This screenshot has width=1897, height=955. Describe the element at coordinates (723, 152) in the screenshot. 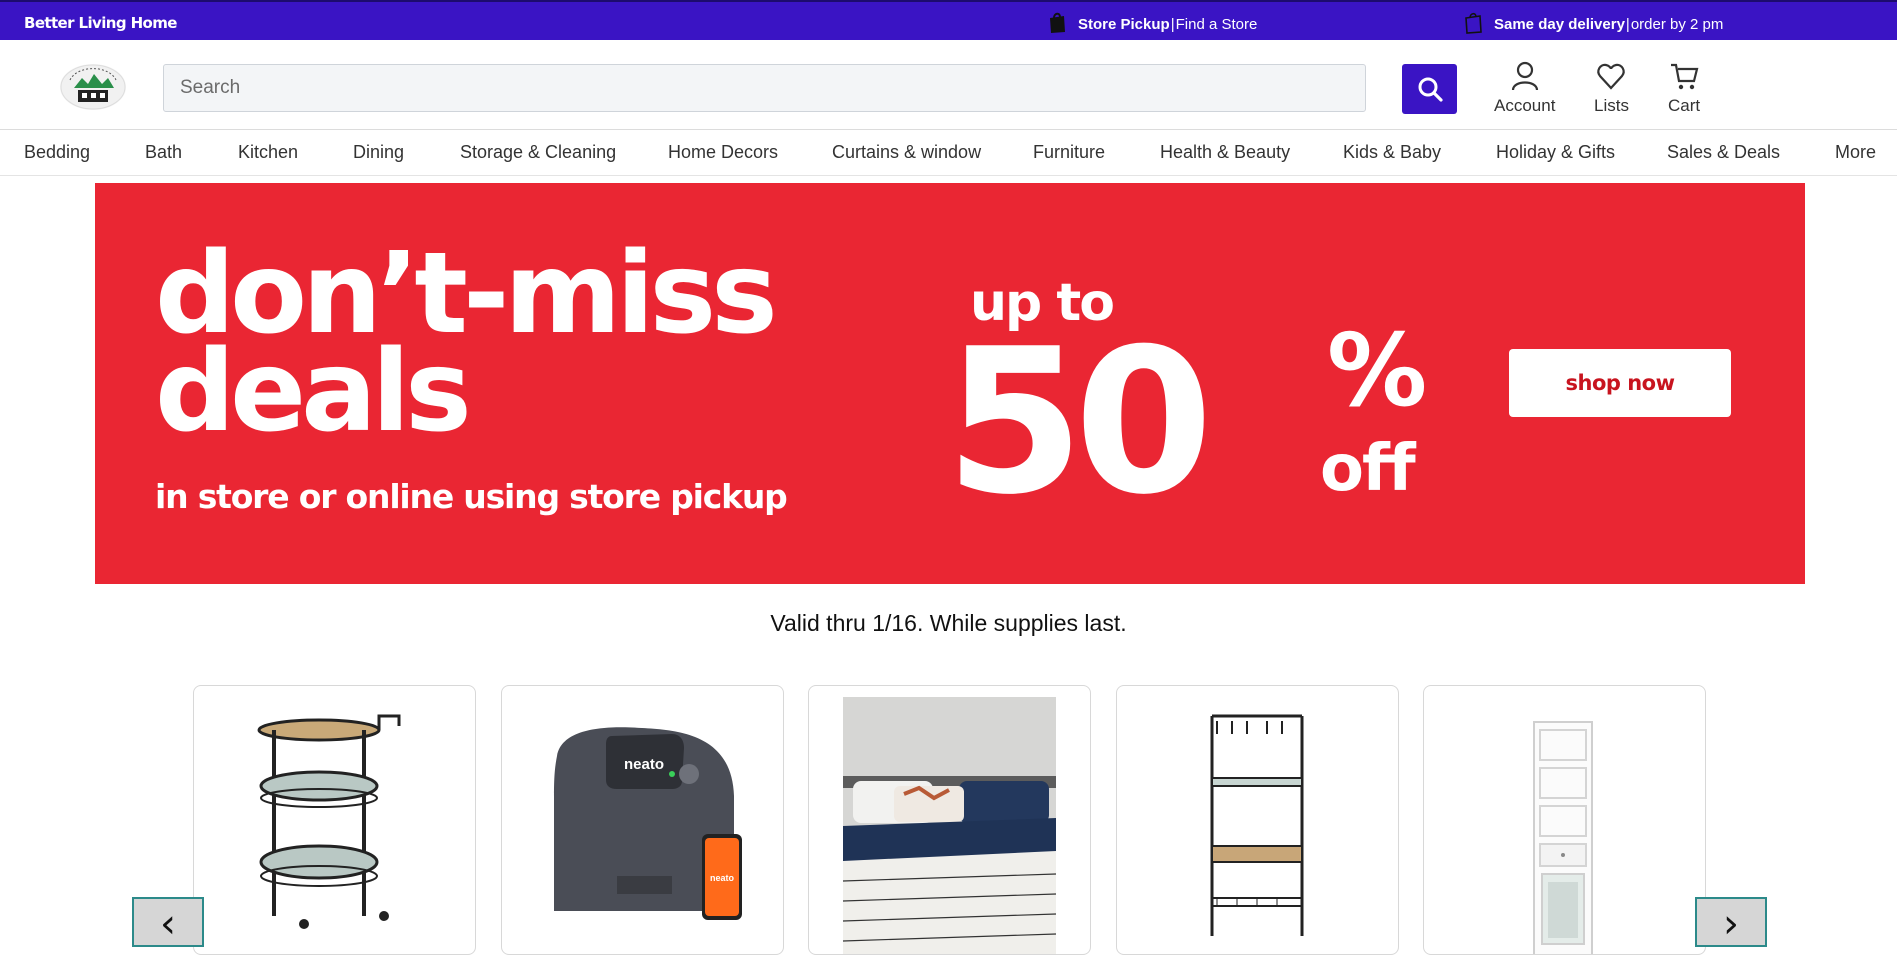

I see `nav-item-home-decors: Home Decors` at that location.